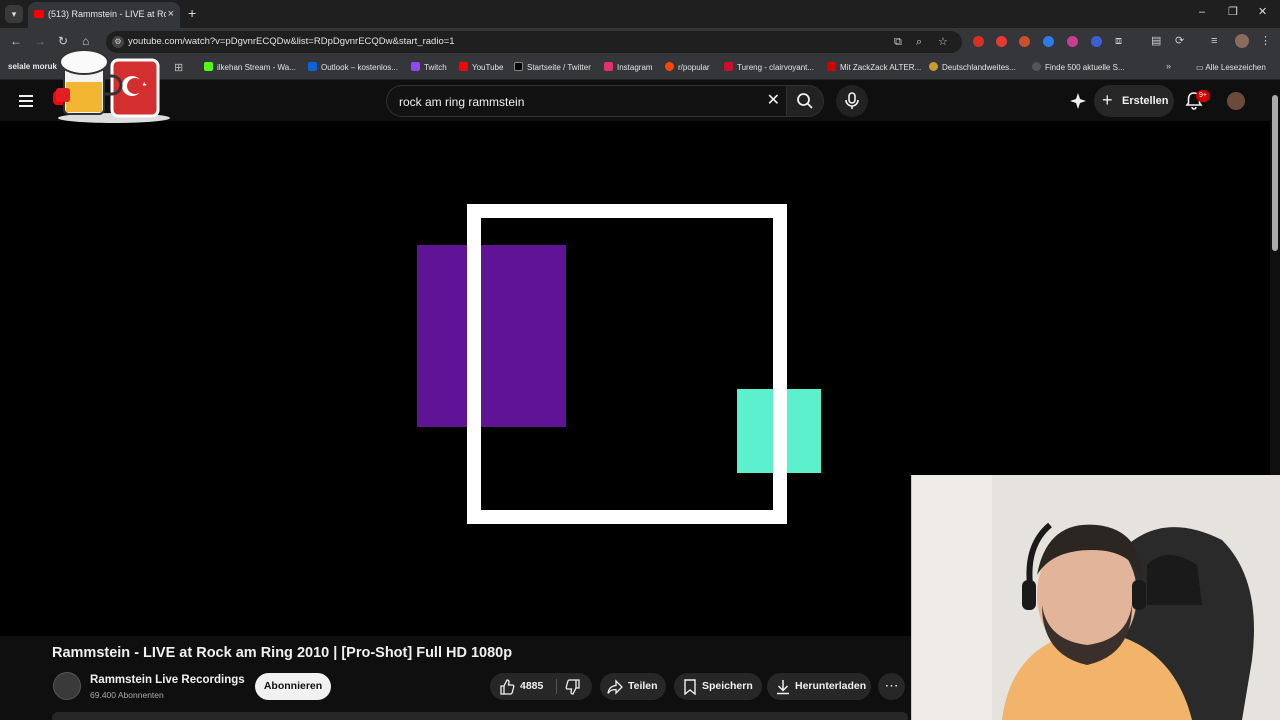 The width and height of the screenshot is (1280, 720). Describe the element at coordinates (943, 42) in the screenshot. I see `bookmark-star-icon: ☆` at that location.